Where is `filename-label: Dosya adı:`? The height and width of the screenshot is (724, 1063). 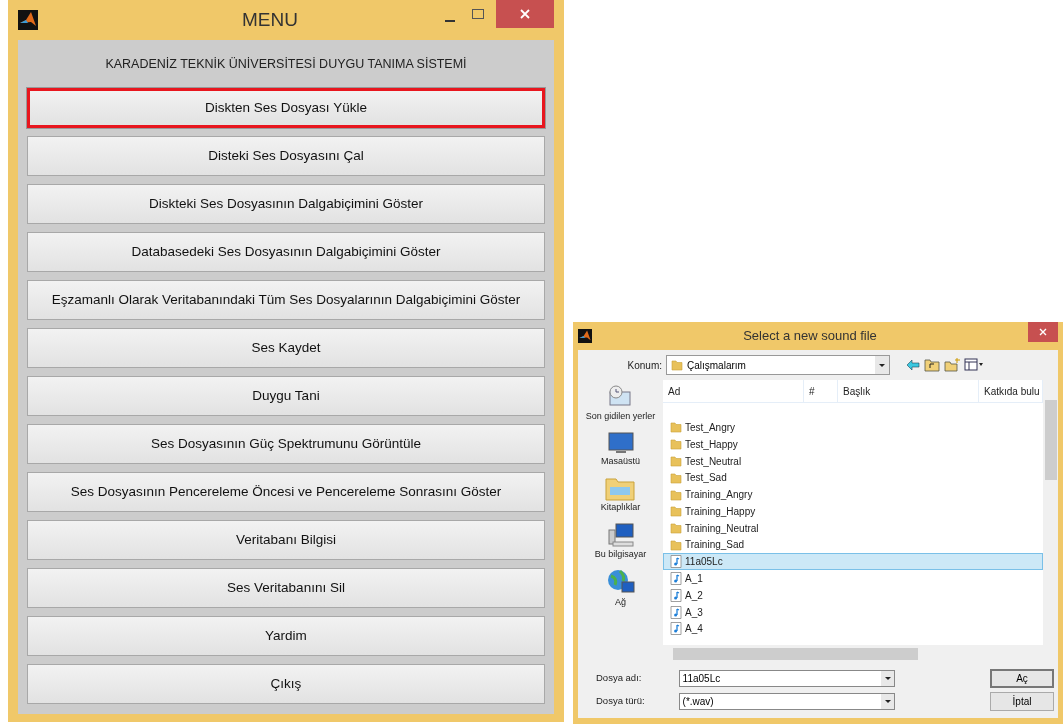
filename-label: Dosya adı: is located at coordinates (619, 678).